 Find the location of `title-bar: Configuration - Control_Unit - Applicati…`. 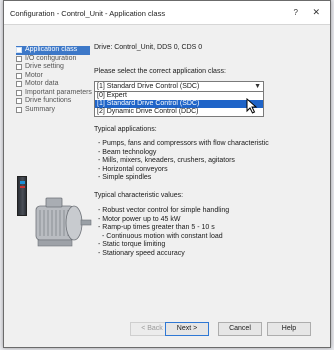

title-bar: Configuration - Control_Unit - Applicati… is located at coordinates (167, 13).